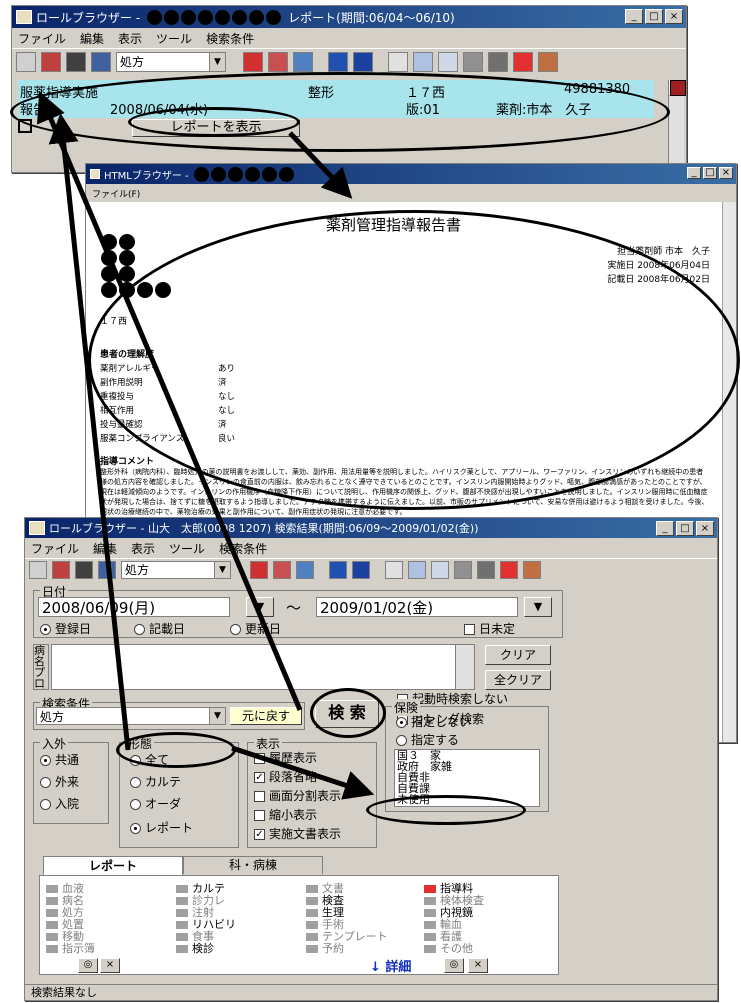 This screenshot has height=1003, width=741. What do you see at coordinates (297, 833) in the screenshot?
I see `disp-impl-doc-checkbox: ✓ 実施文書表示` at bounding box center [297, 833].